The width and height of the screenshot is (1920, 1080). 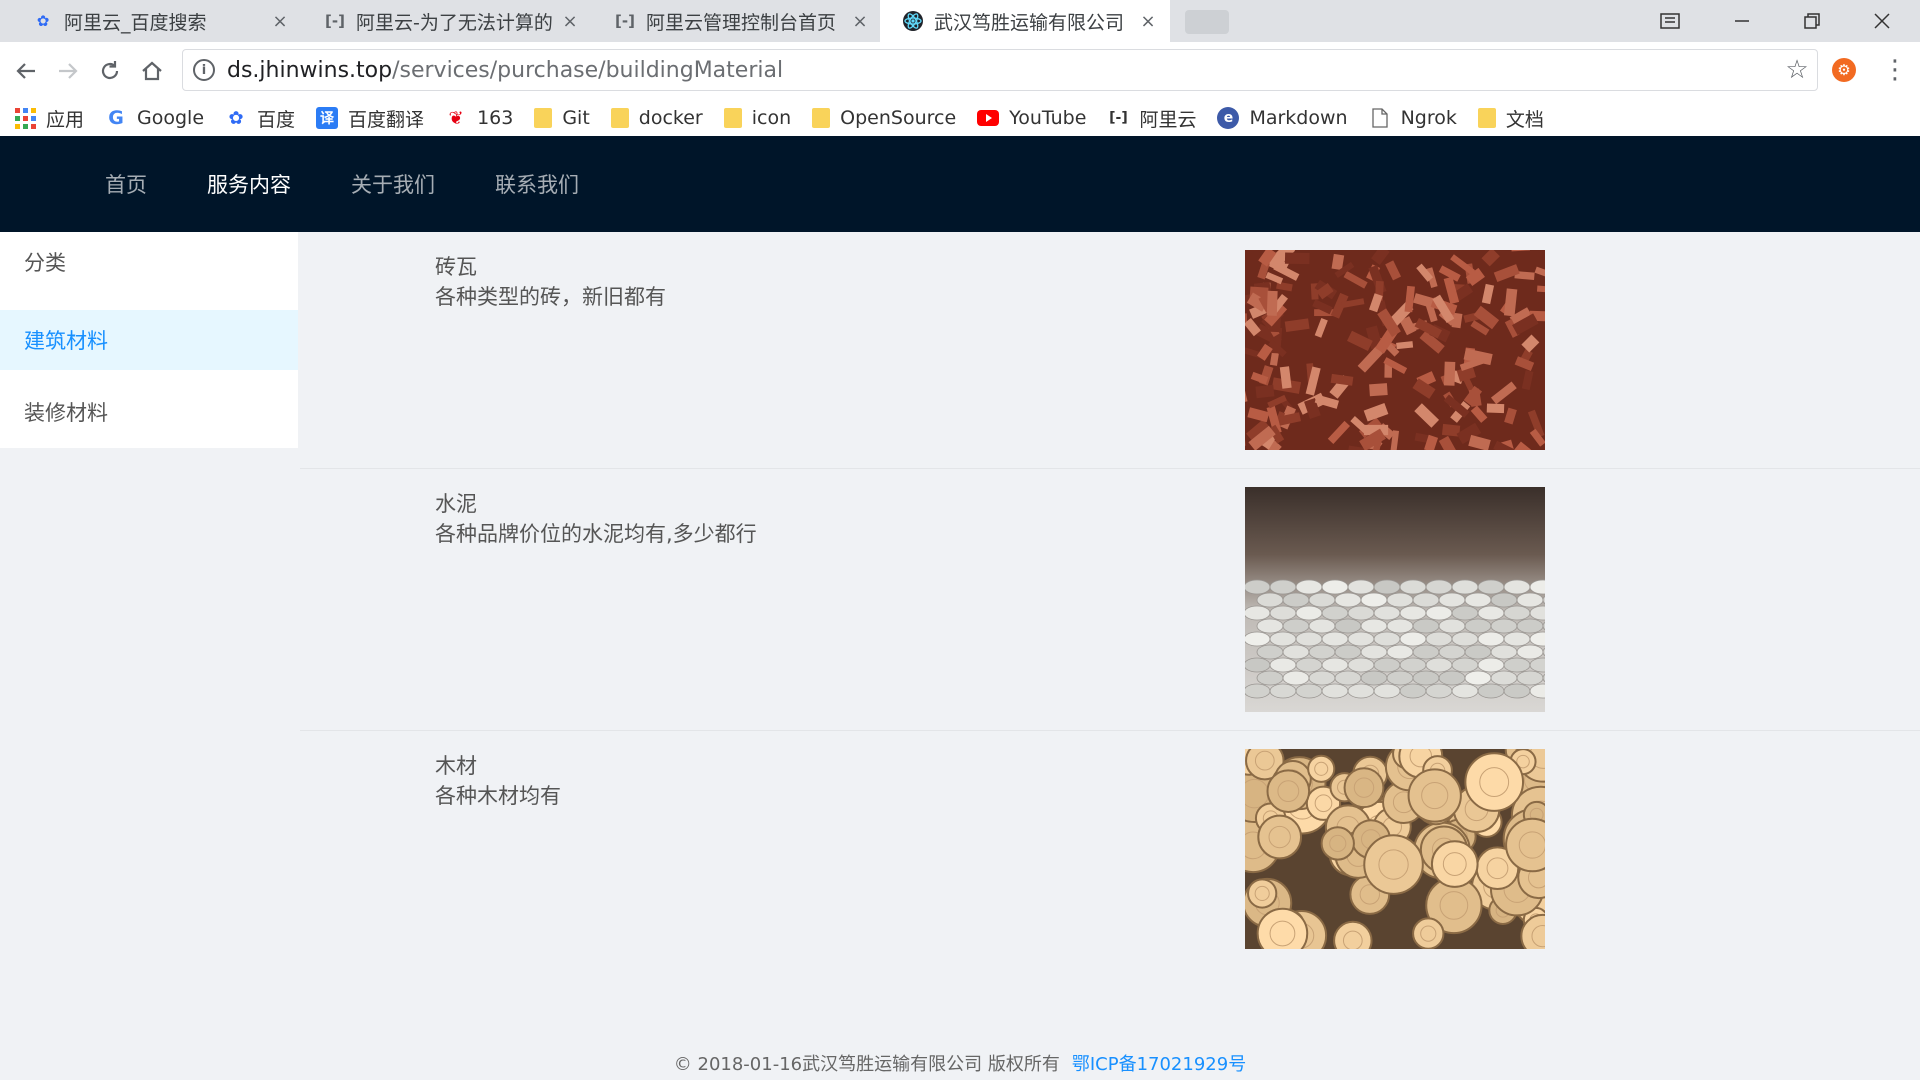 What do you see at coordinates (126, 184) in the screenshot?
I see `nav-home: 首页` at bounding box center [126, 184].